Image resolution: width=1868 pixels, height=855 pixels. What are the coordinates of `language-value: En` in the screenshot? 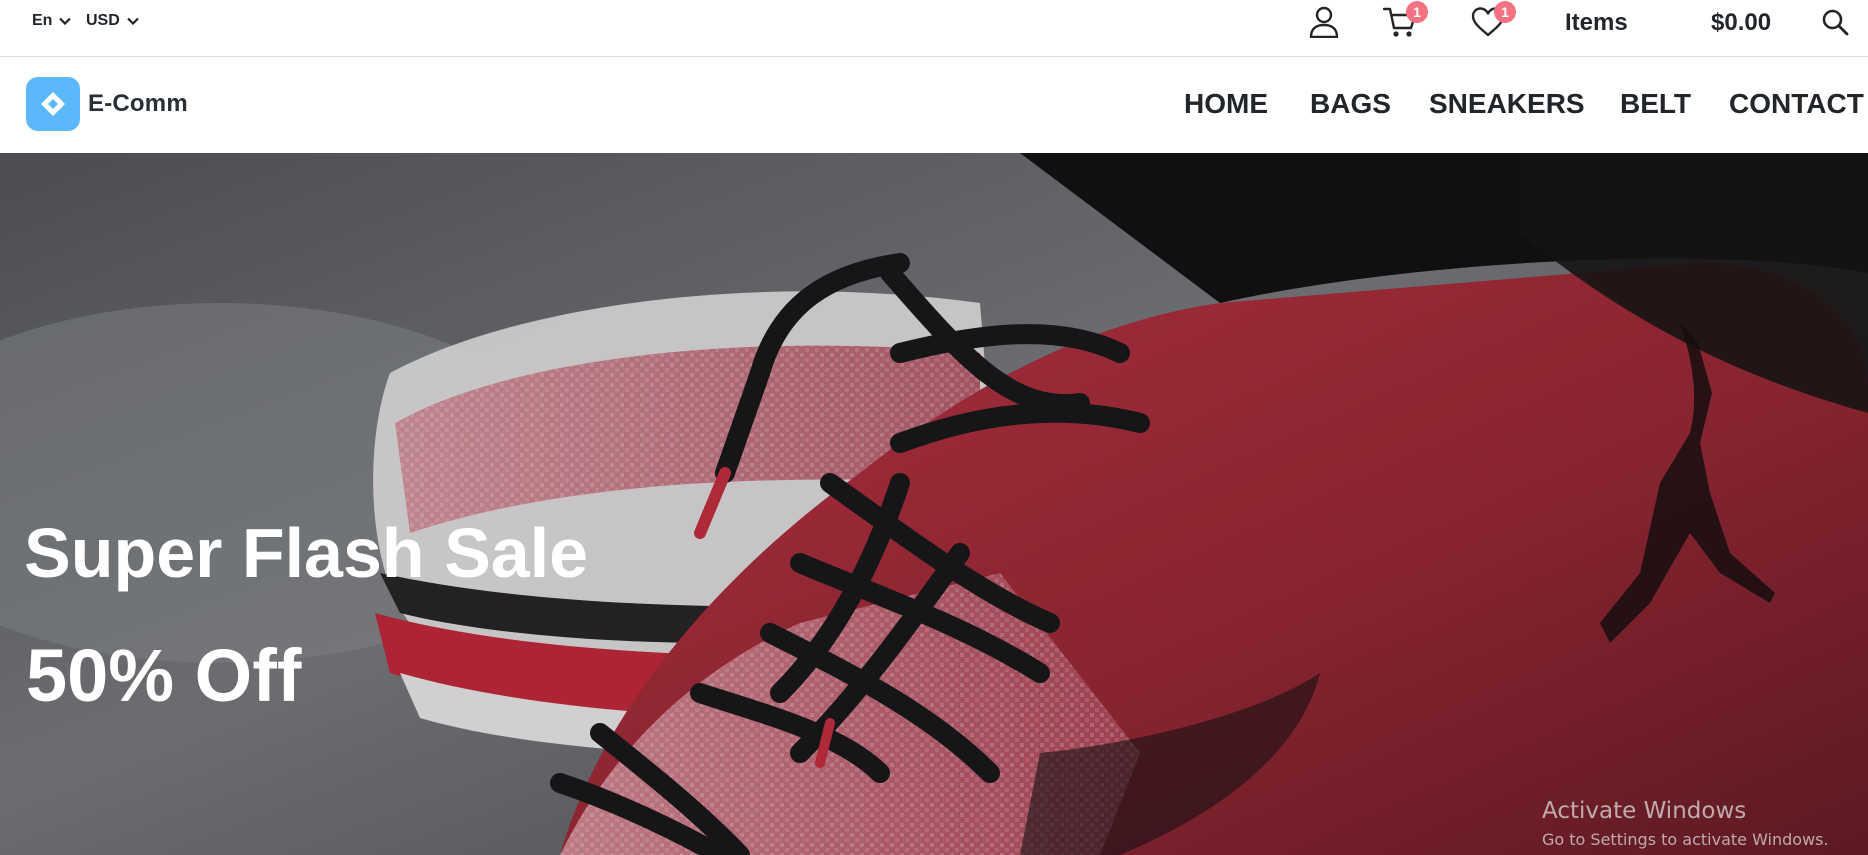 It's located at (42, 20).